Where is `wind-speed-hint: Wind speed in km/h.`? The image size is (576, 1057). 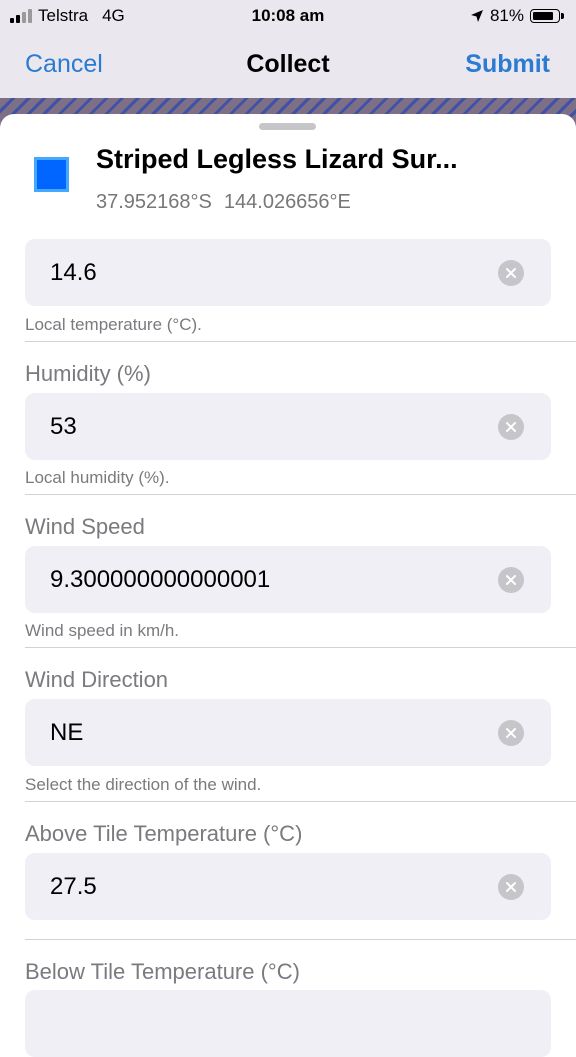 wind-speed-hint: Wind speed in km/h. is located at coordinates (102, 630).